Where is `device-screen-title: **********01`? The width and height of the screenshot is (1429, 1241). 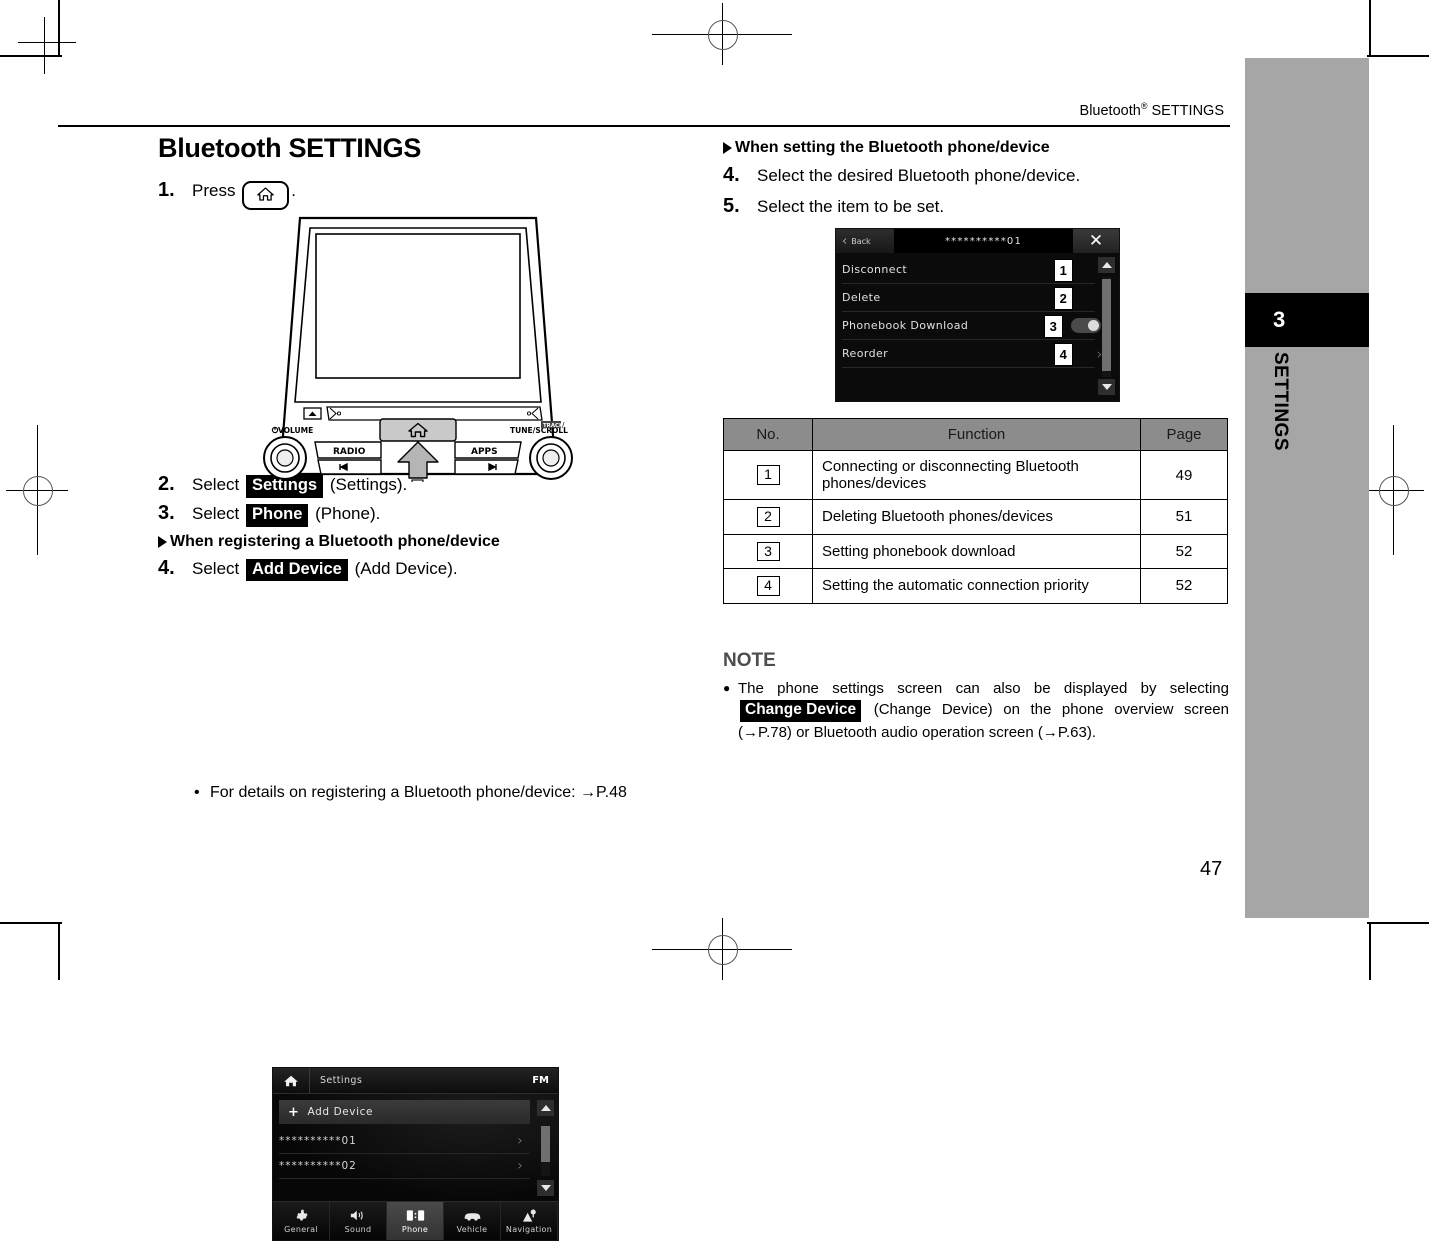 device-screen-title: **********01 is located at coordinates (983, 241).